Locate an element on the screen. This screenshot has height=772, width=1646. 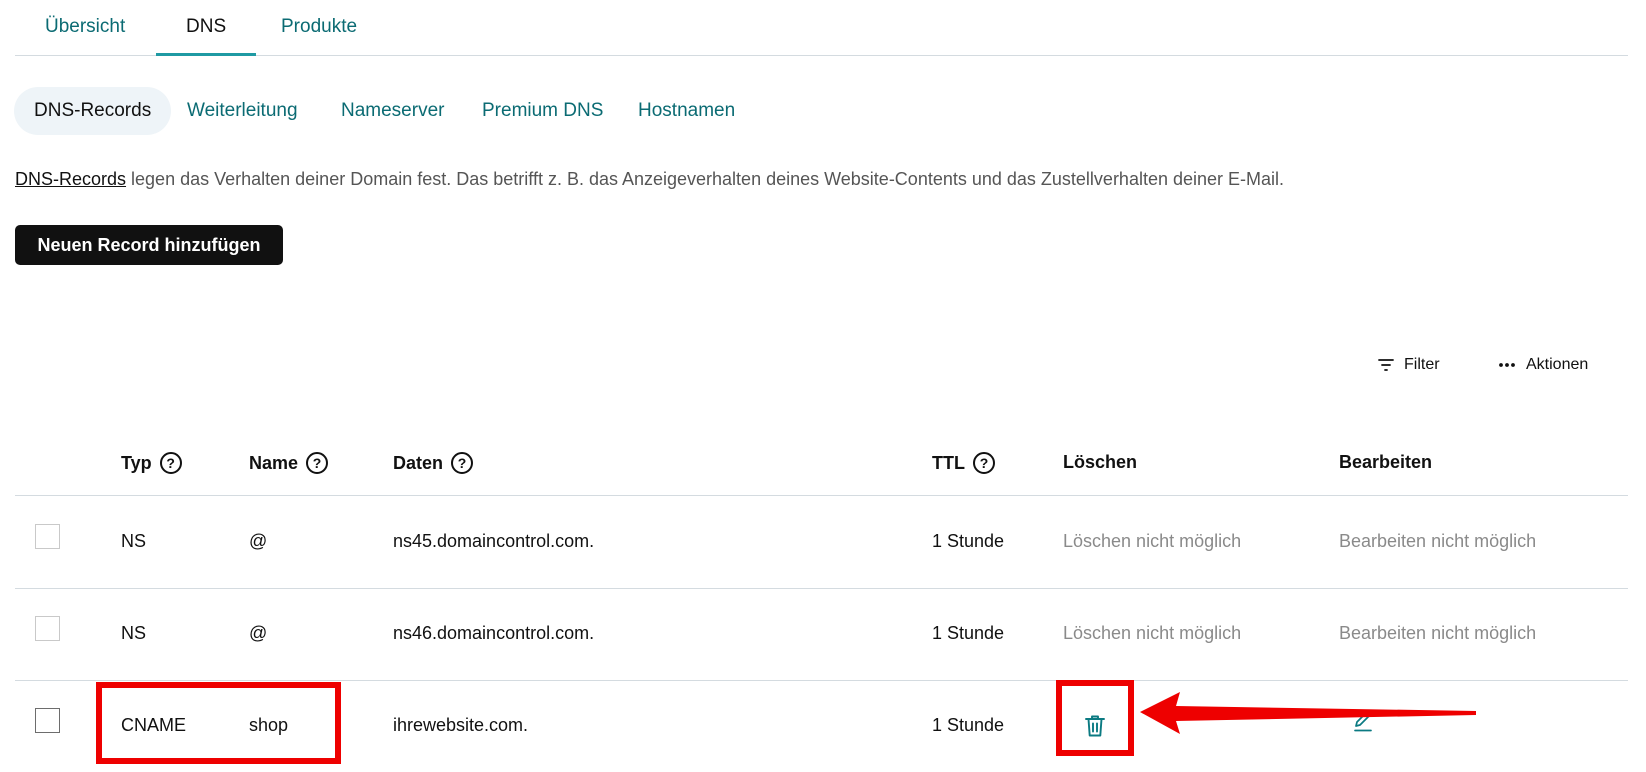
filter-label: Filter is located at coordinates (1422, 364).